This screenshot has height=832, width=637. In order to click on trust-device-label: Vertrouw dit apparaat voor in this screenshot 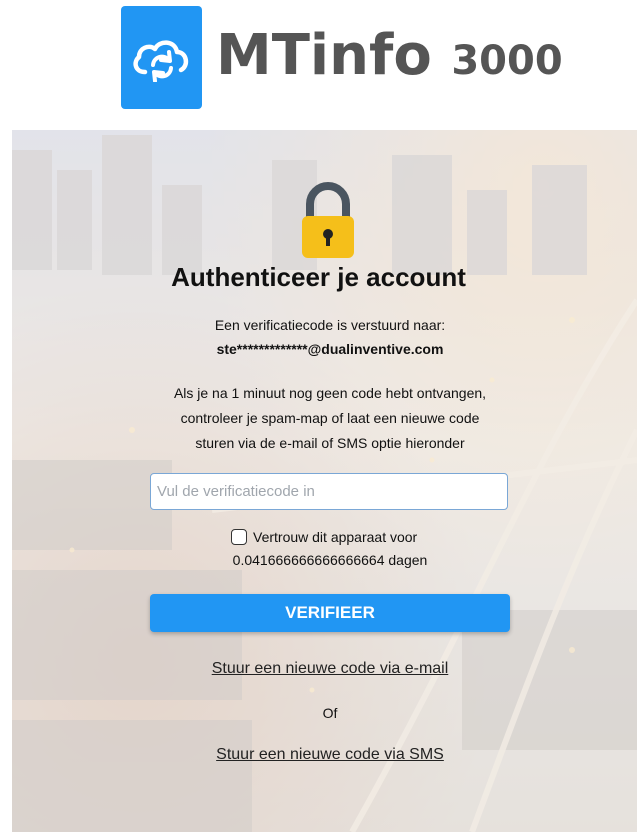, I will do `click(335, 537)`.